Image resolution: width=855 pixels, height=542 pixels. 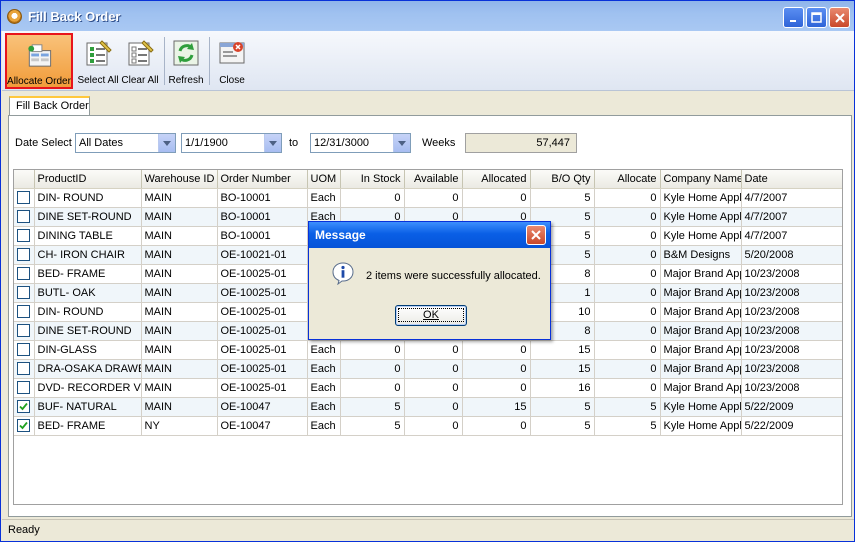 What do you see at coordinates (791, 179) in the screenshot?
I see `column-header: Date` at bounding box center [791, 179].